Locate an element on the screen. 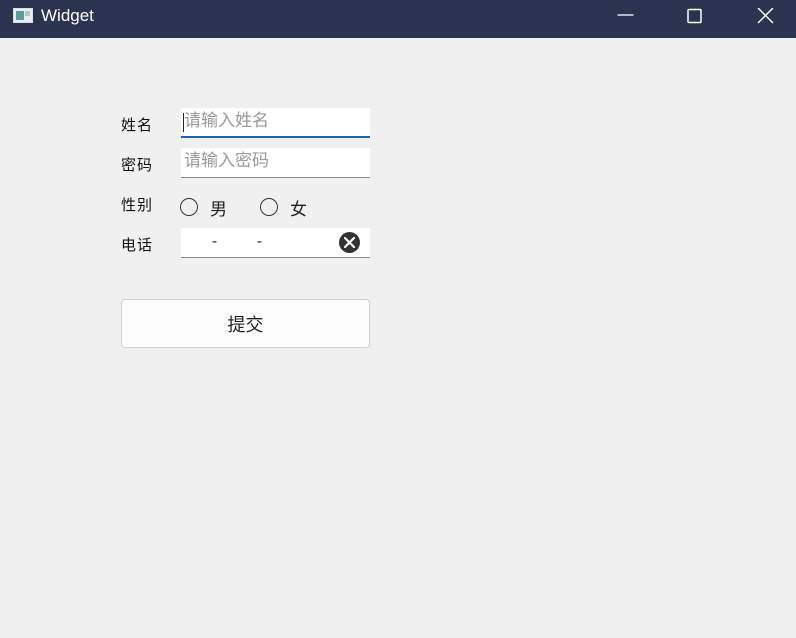  password-input is located at coordinates (272, 161).